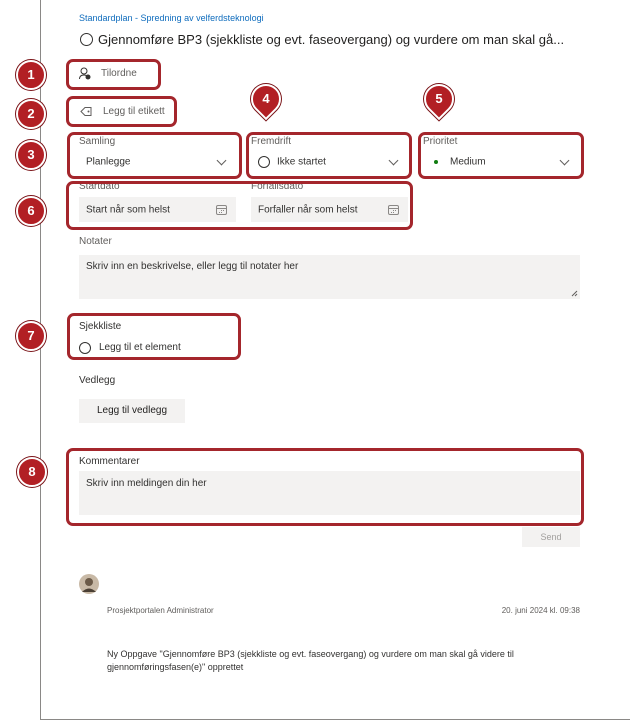  What do you see at coordinates (97, 380) in the screenshot?
I see `attachments-label: Vedlegg` at bounding box center [97, 380].